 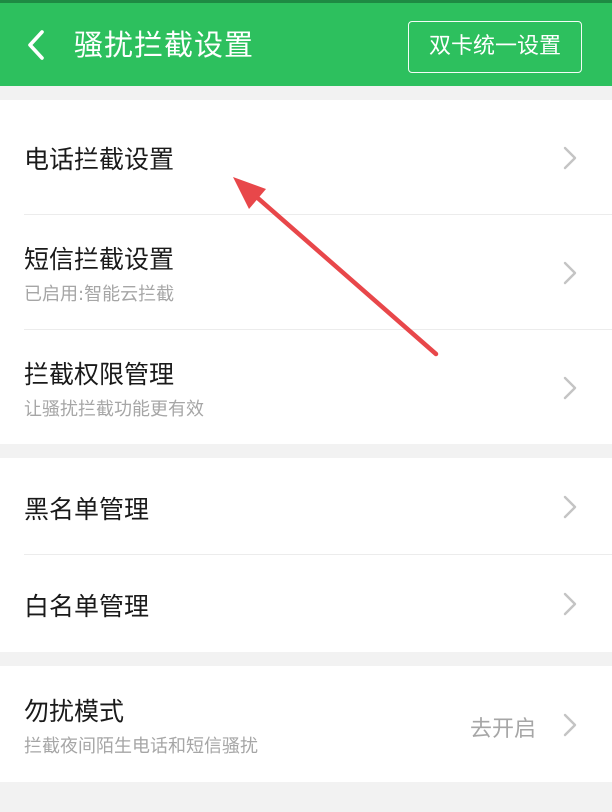 What do you see at coordinates (306, 387) in the screenshot?
I see `row-permission-management: 拦截权限管理 让骚扰拦截功能更有效` at bounding box center [306, 387].